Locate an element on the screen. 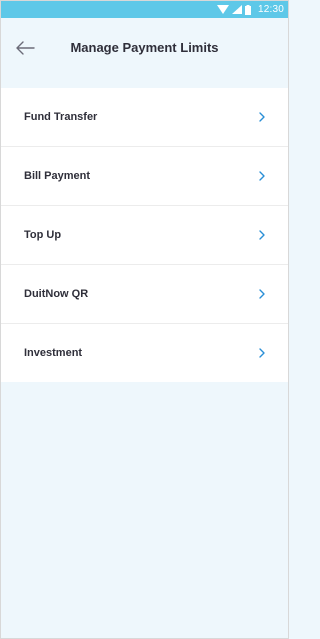 The image size is (320, 639). menu-item-label: Bill Payment is located at coordinates (57, 176).